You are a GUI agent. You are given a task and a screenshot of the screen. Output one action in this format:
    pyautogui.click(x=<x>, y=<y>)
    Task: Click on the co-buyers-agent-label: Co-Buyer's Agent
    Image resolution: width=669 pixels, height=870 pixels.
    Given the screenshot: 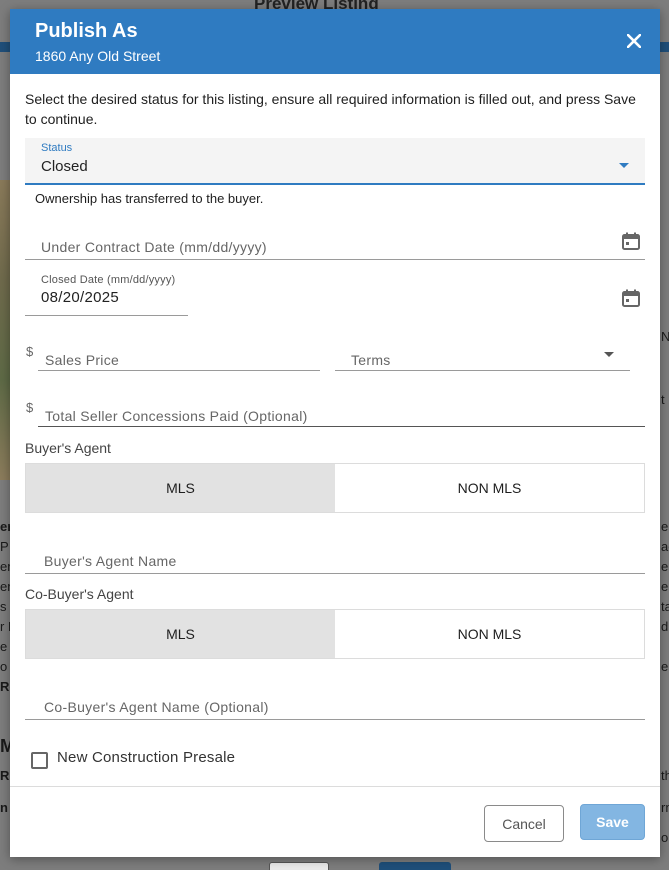 What is the action you would take?
    pyautogui.click(x=79, y=594)
    